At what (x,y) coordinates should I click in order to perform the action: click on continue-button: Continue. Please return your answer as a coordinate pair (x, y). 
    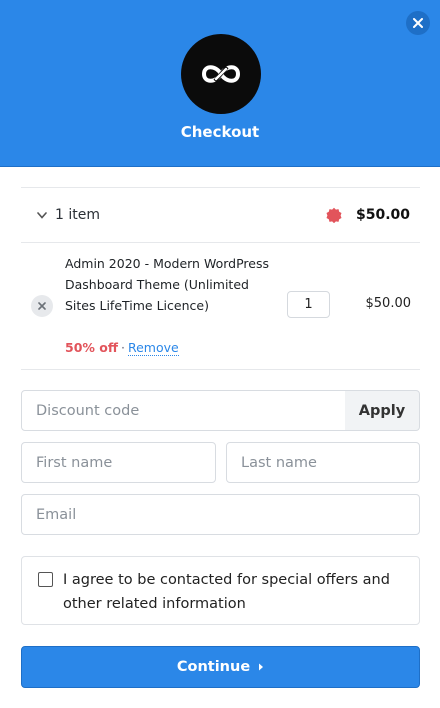
    Looking at the image, I should click on (220, 667).